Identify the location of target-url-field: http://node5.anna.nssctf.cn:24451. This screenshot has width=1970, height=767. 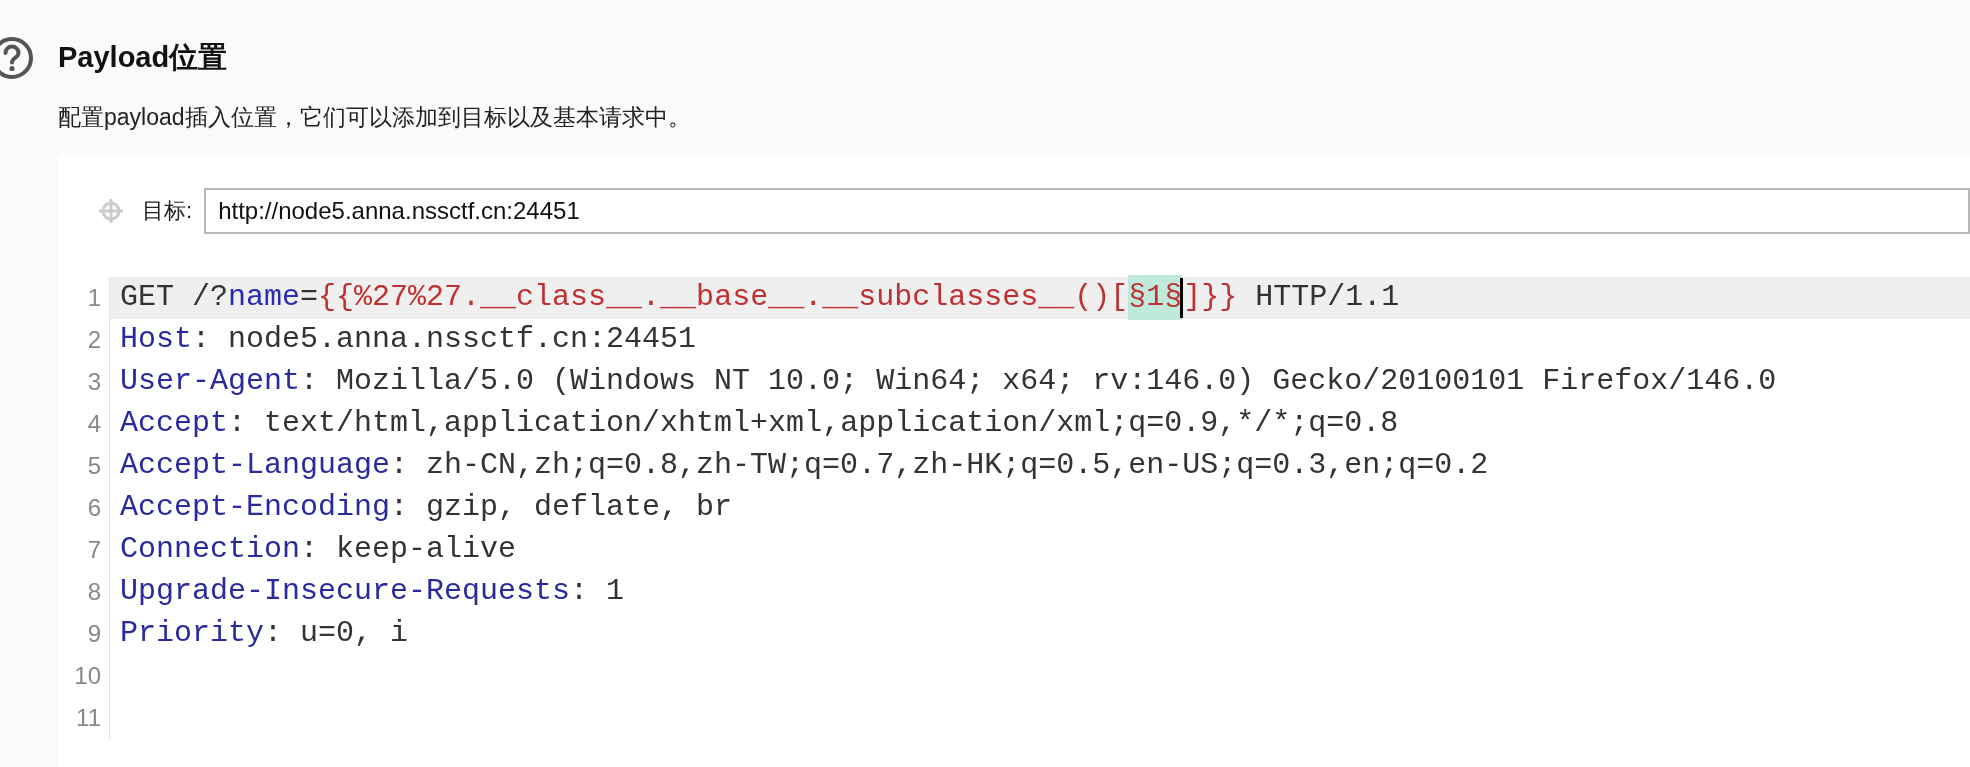
(1087, 210).